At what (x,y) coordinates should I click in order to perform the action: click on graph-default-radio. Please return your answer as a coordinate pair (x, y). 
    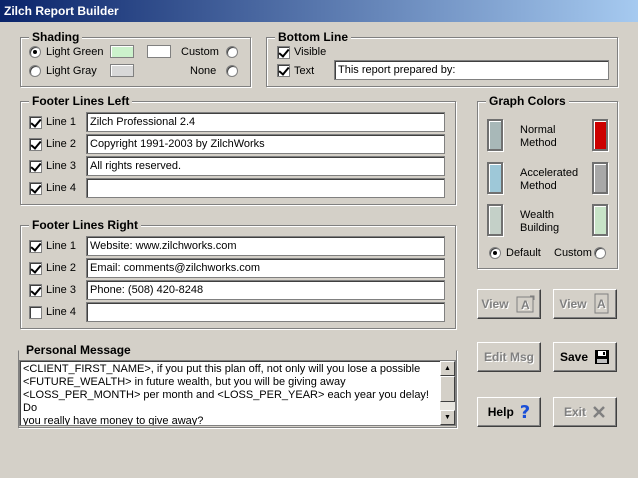
    Looking at the image, I should click on (495, 253).